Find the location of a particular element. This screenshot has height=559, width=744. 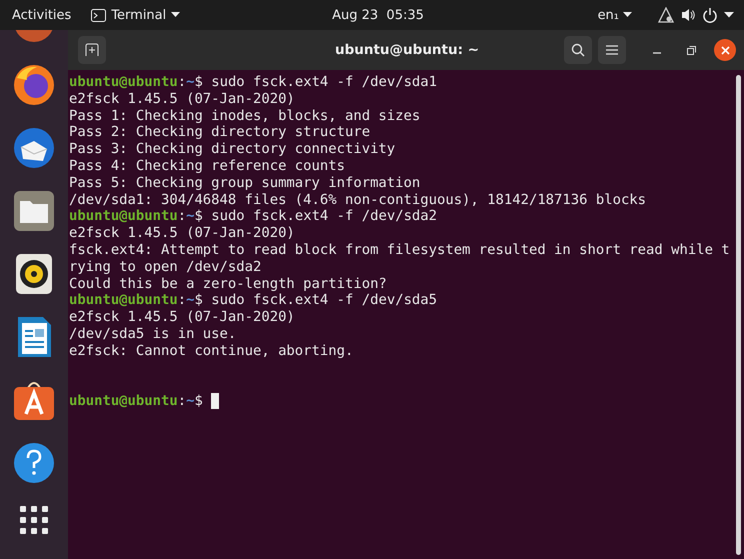

close-icon is located at coordinates (725, 50).